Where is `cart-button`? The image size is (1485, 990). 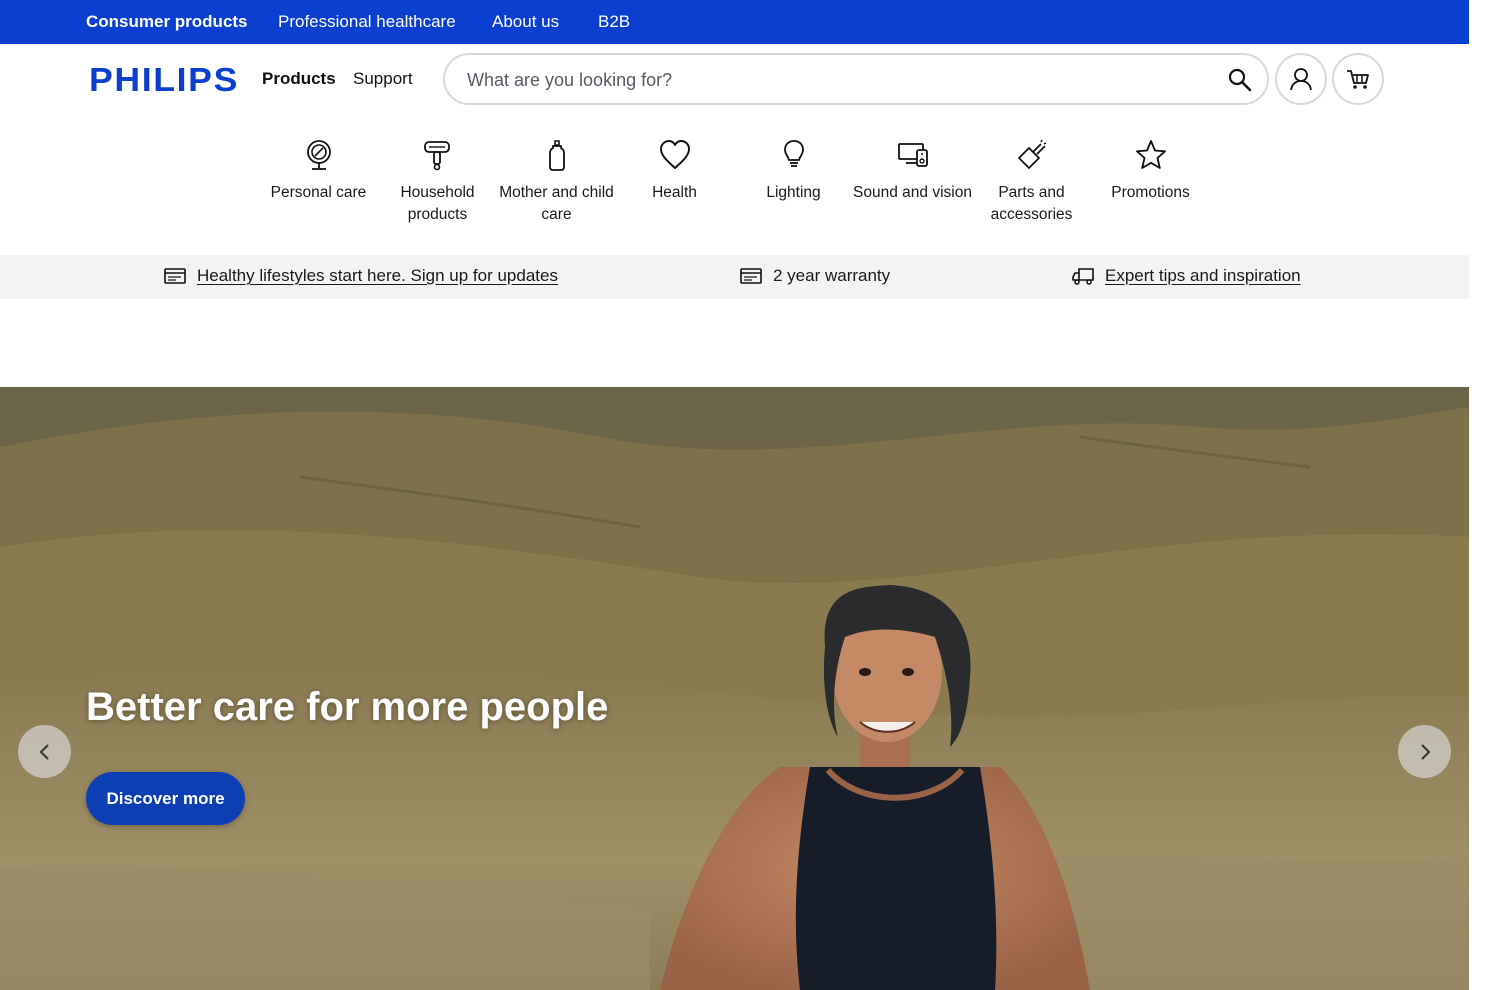 cart-button is located at coordinates (1358, 79).